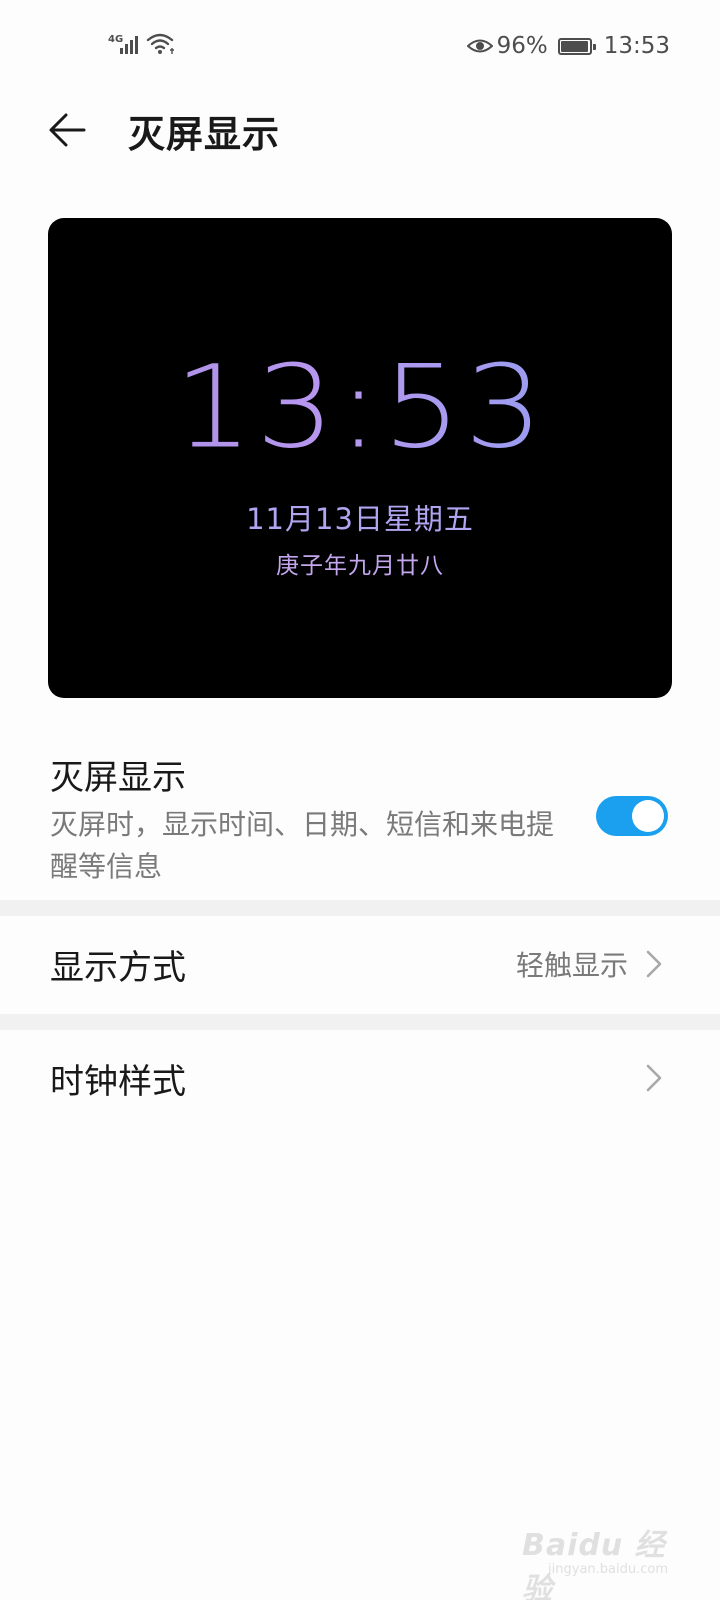 The width and height of the screenshot is (720, 1600). Describe the element at coordinates (636, 46) in the screenshot. I see `status-time: 13:53` at that location.